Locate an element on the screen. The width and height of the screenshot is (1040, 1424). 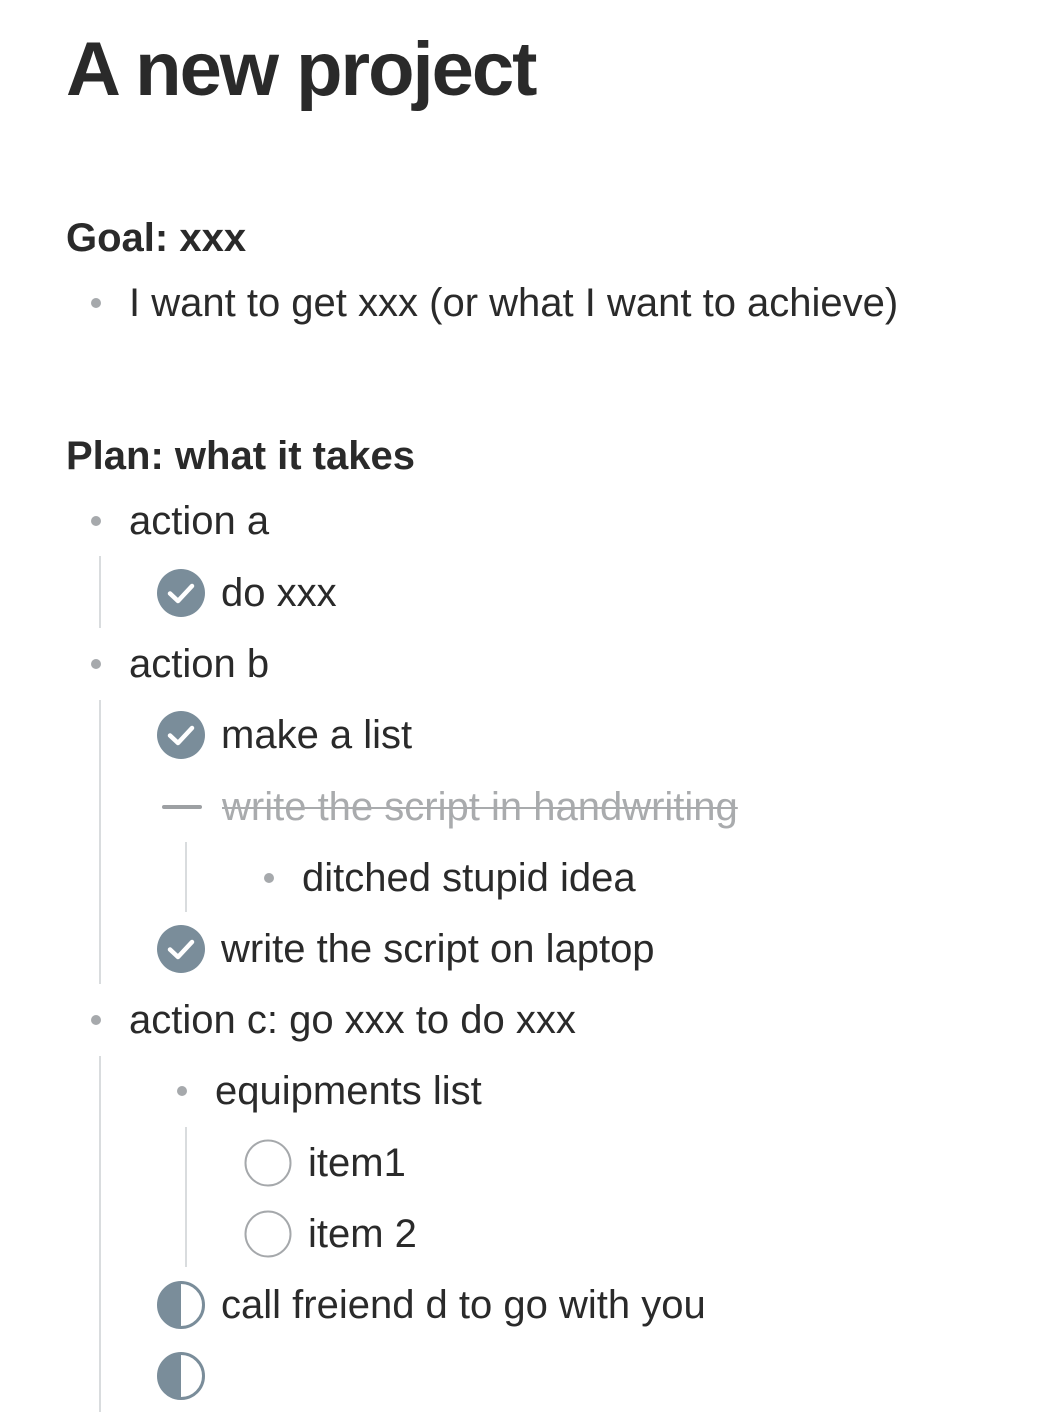
task-text: do xxx is located at coordinates (279, 593).